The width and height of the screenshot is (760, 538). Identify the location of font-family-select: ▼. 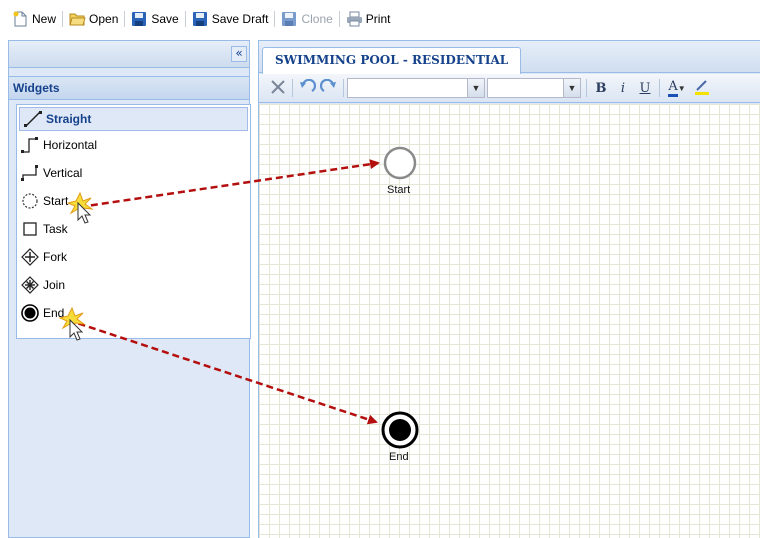
(416, 88).